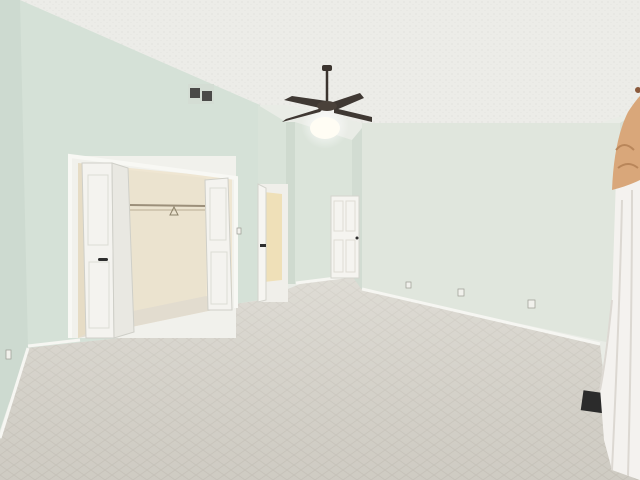 The height and width of the screenshot is (480, 640). What do you see at coordinates (239, 231) in the screenshot?
I see `light-switch-icon` at bounding box center [239, 231].